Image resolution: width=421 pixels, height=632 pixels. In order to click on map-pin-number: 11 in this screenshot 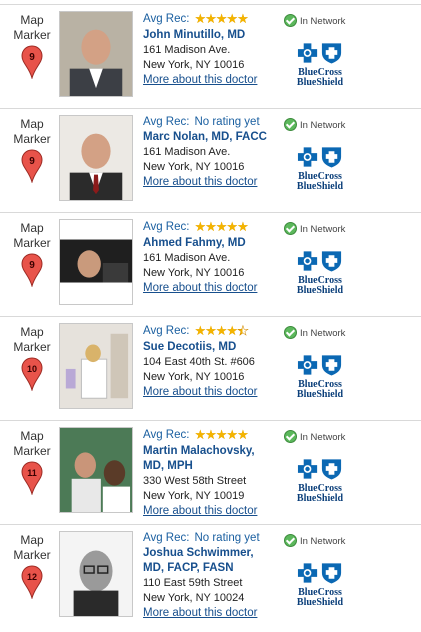, I will do `click(32, 473)`.